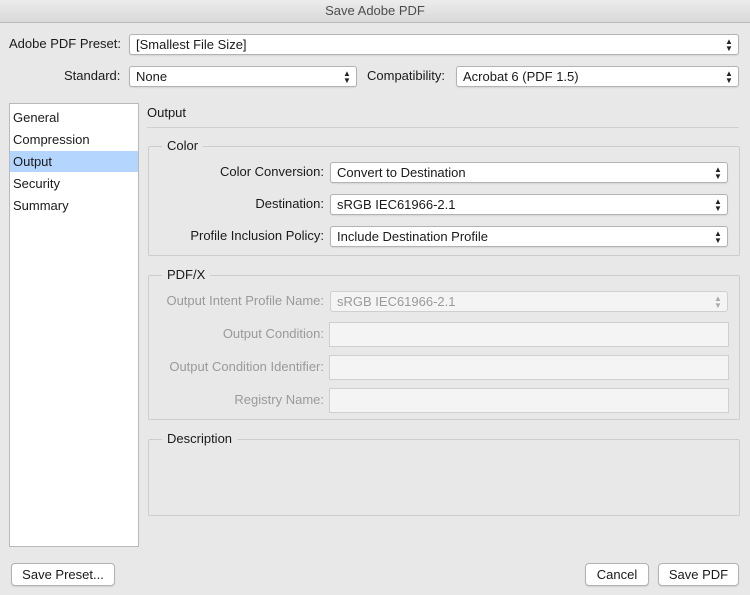 Image resolution: width=750 pixels, height=595 pixels. What do you see at coordinates (529, 400) in the screenshot?
I see `registry-name-field` at bounding box center [529, 400].